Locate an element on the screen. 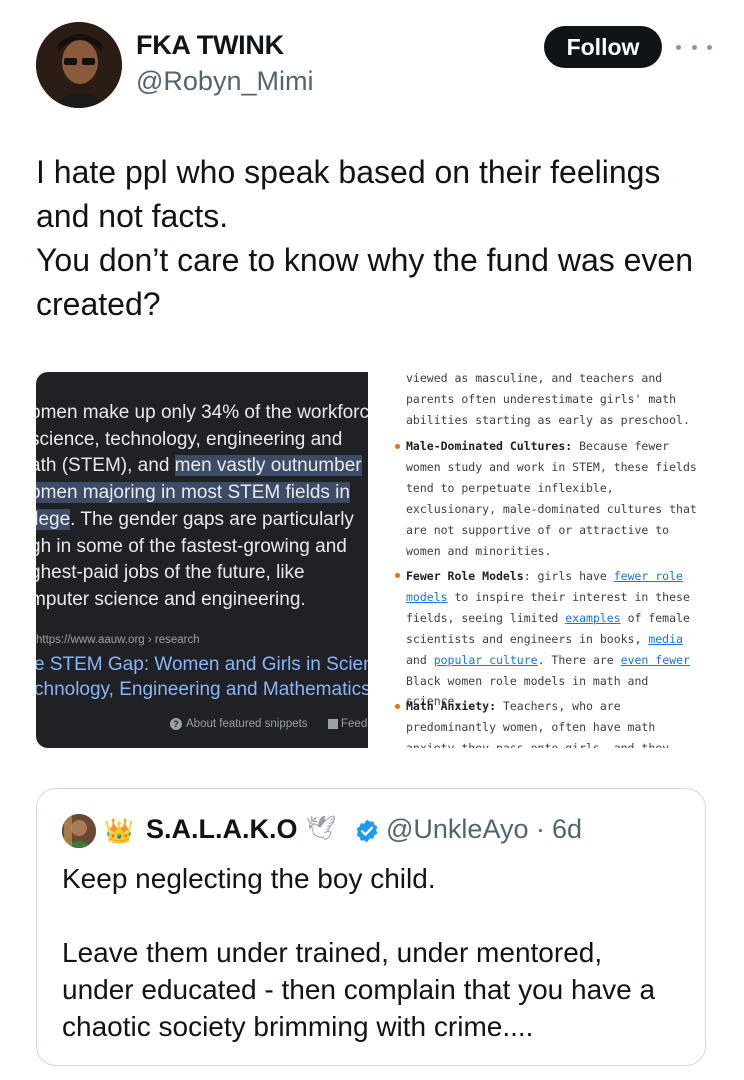 This screenshot has width=744, height=1080. quoted-author-avatar is located at coordinates (79, 831).